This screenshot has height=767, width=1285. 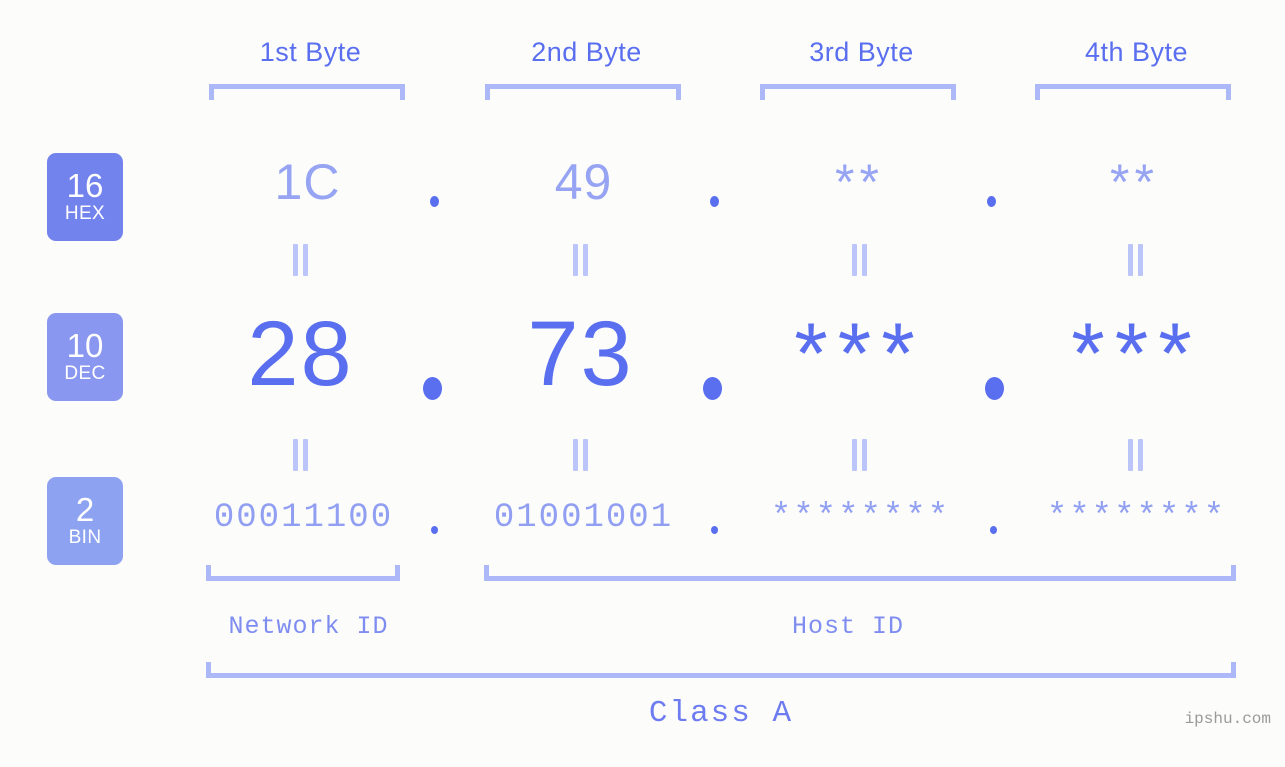 What do you see at coordinates (300, 354) in the screenshot?
I see `dec-byte-1: 28` at bounding box center [300, 354].